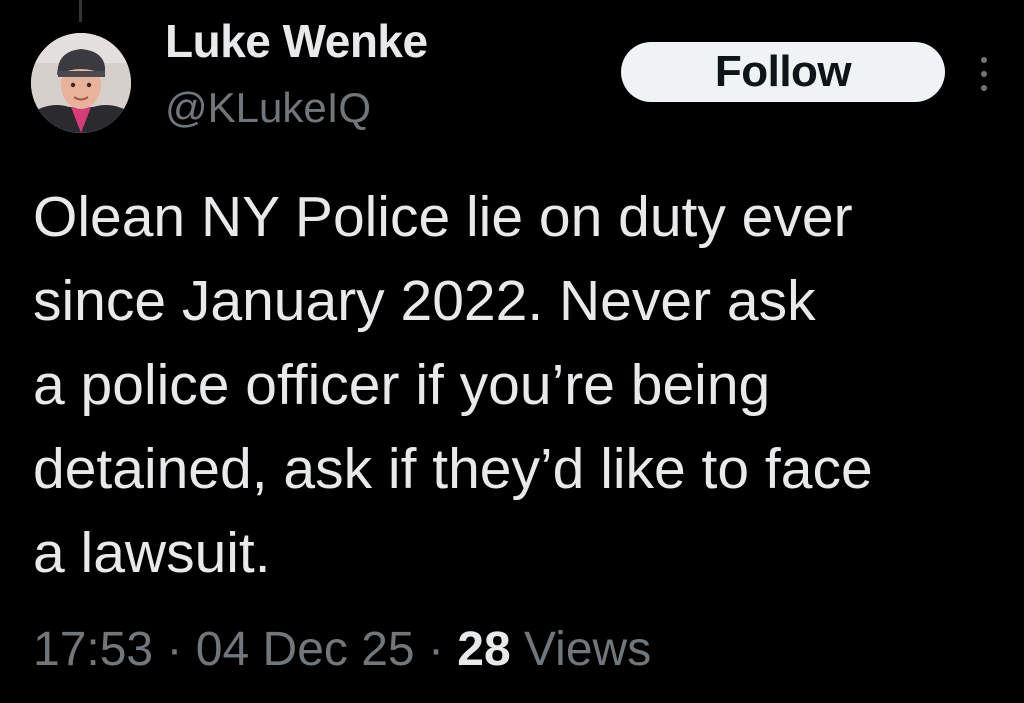  I want to click on avatar, so click(81, 83).